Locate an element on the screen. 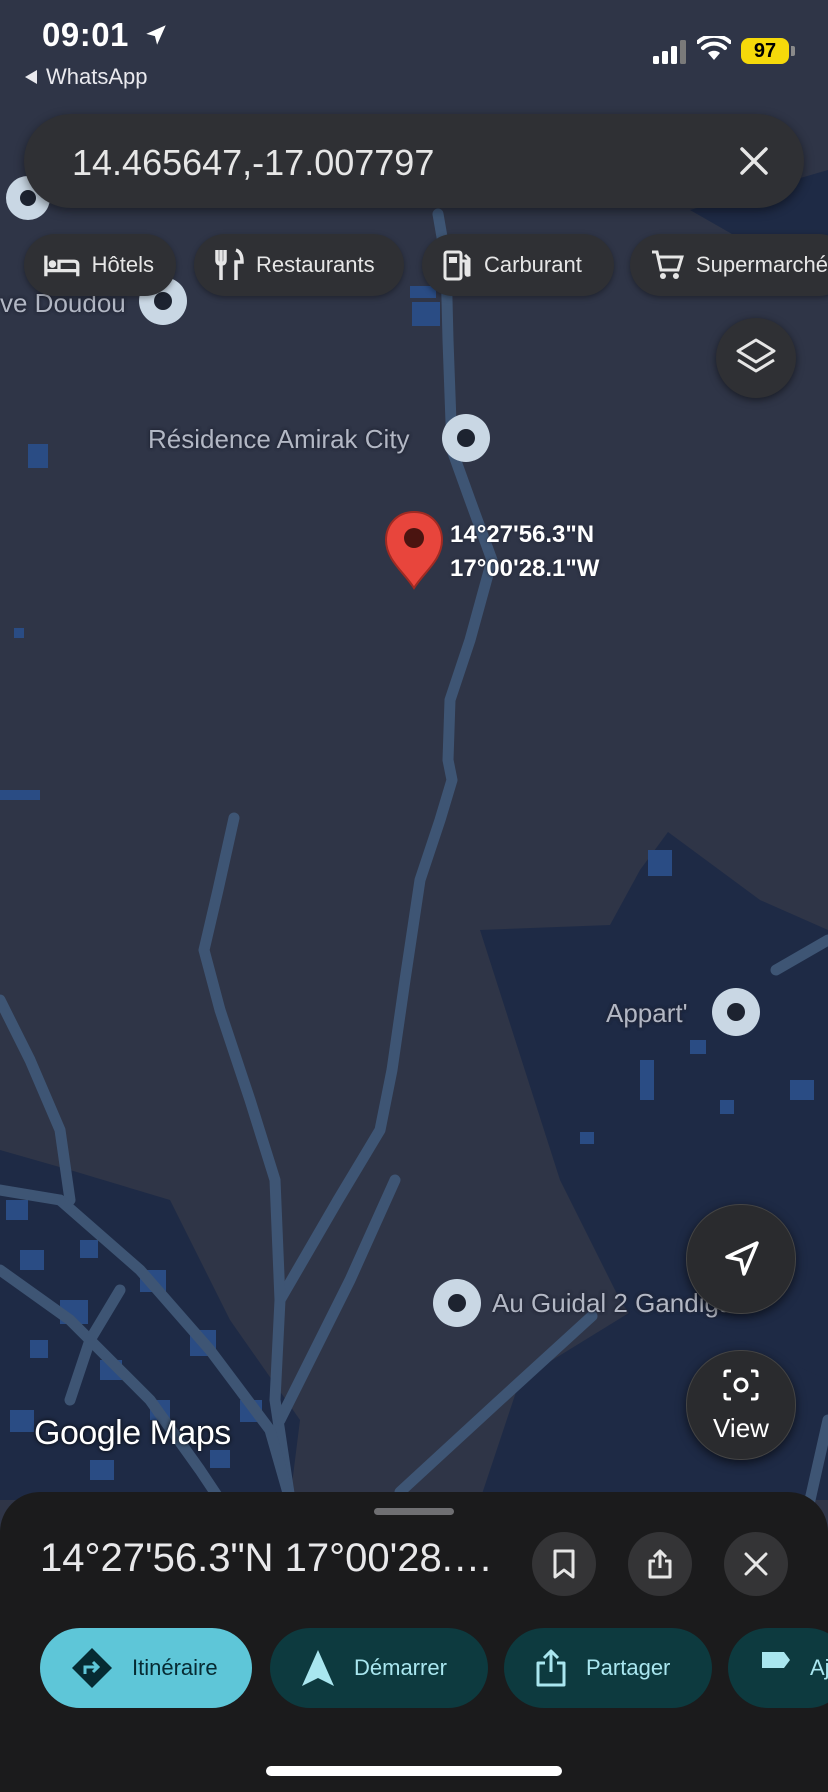 This screenshot has width=828, height=1792. fuel-pump-icon is located at coordinates (457, 265).